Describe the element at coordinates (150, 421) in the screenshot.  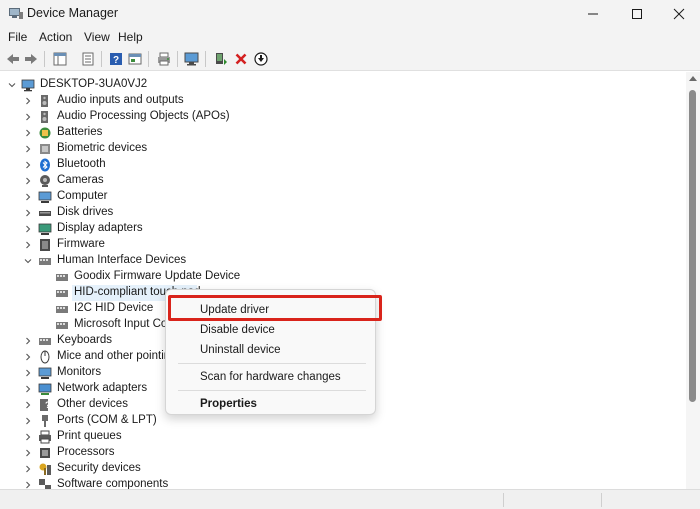
I see `tree-item-ports: Ports (COM & LPT)` at that location.